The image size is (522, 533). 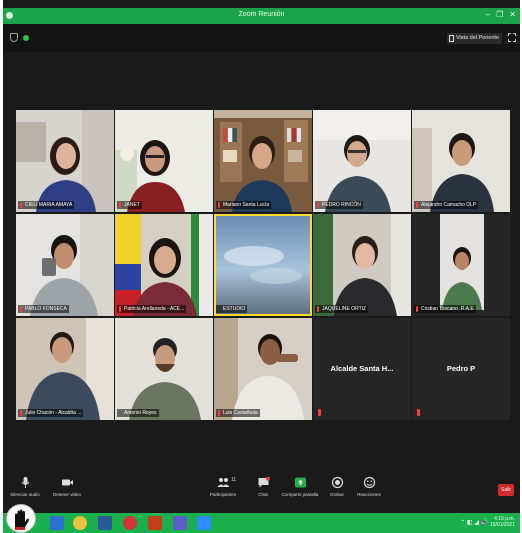 What do you see at coordinates (506, 490) in the screenshot?
I see `leave-meeting-button: Salir` at bounding box center [506, 490].